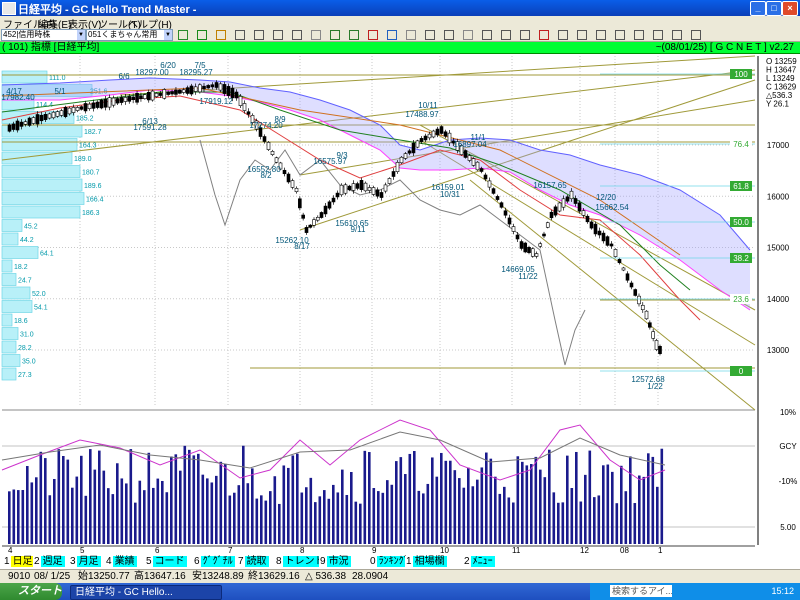 The height and width of the screenshot is (600, 800). I want to click on tab-7: 7 読取, so click(253, 561).